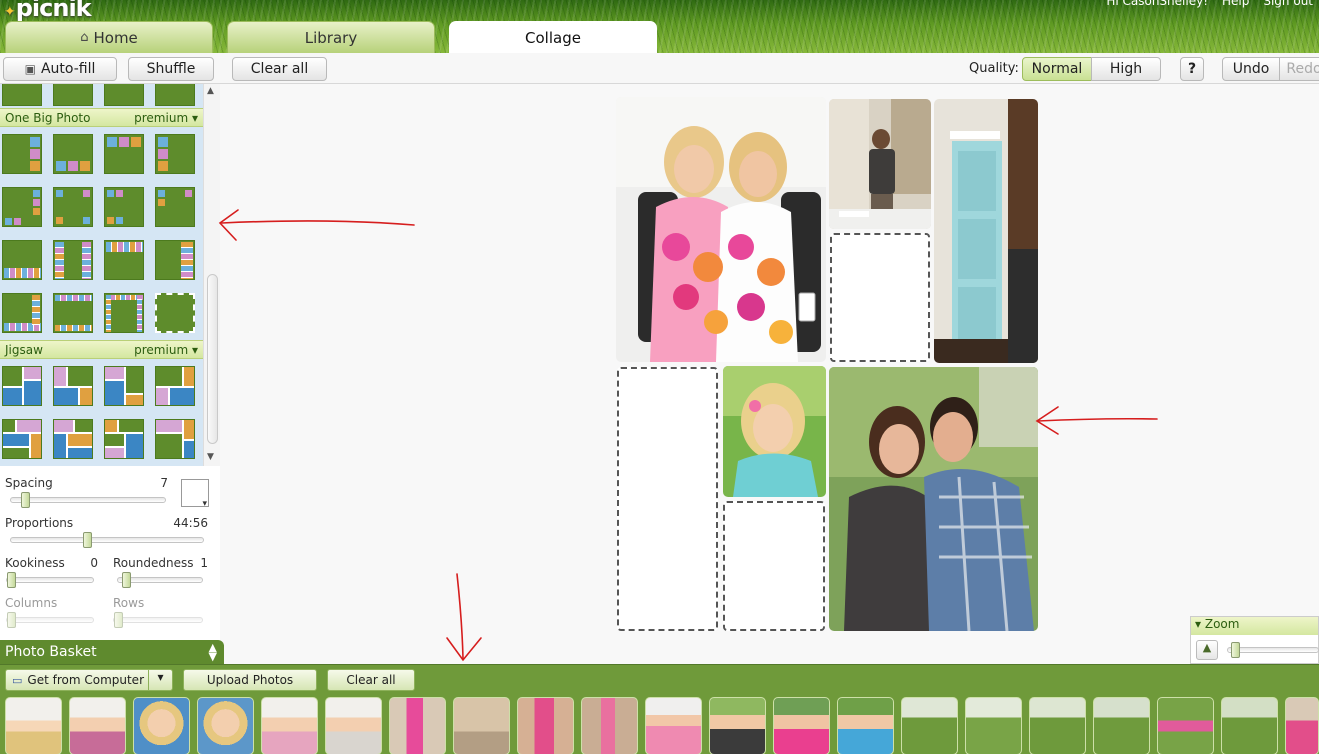 Image resolution: width=1319 pixels, height=754 pixels. Describe the element at coordinates (1097, 419) in the screenshot. I see `annotation-arrow-right` at that location.